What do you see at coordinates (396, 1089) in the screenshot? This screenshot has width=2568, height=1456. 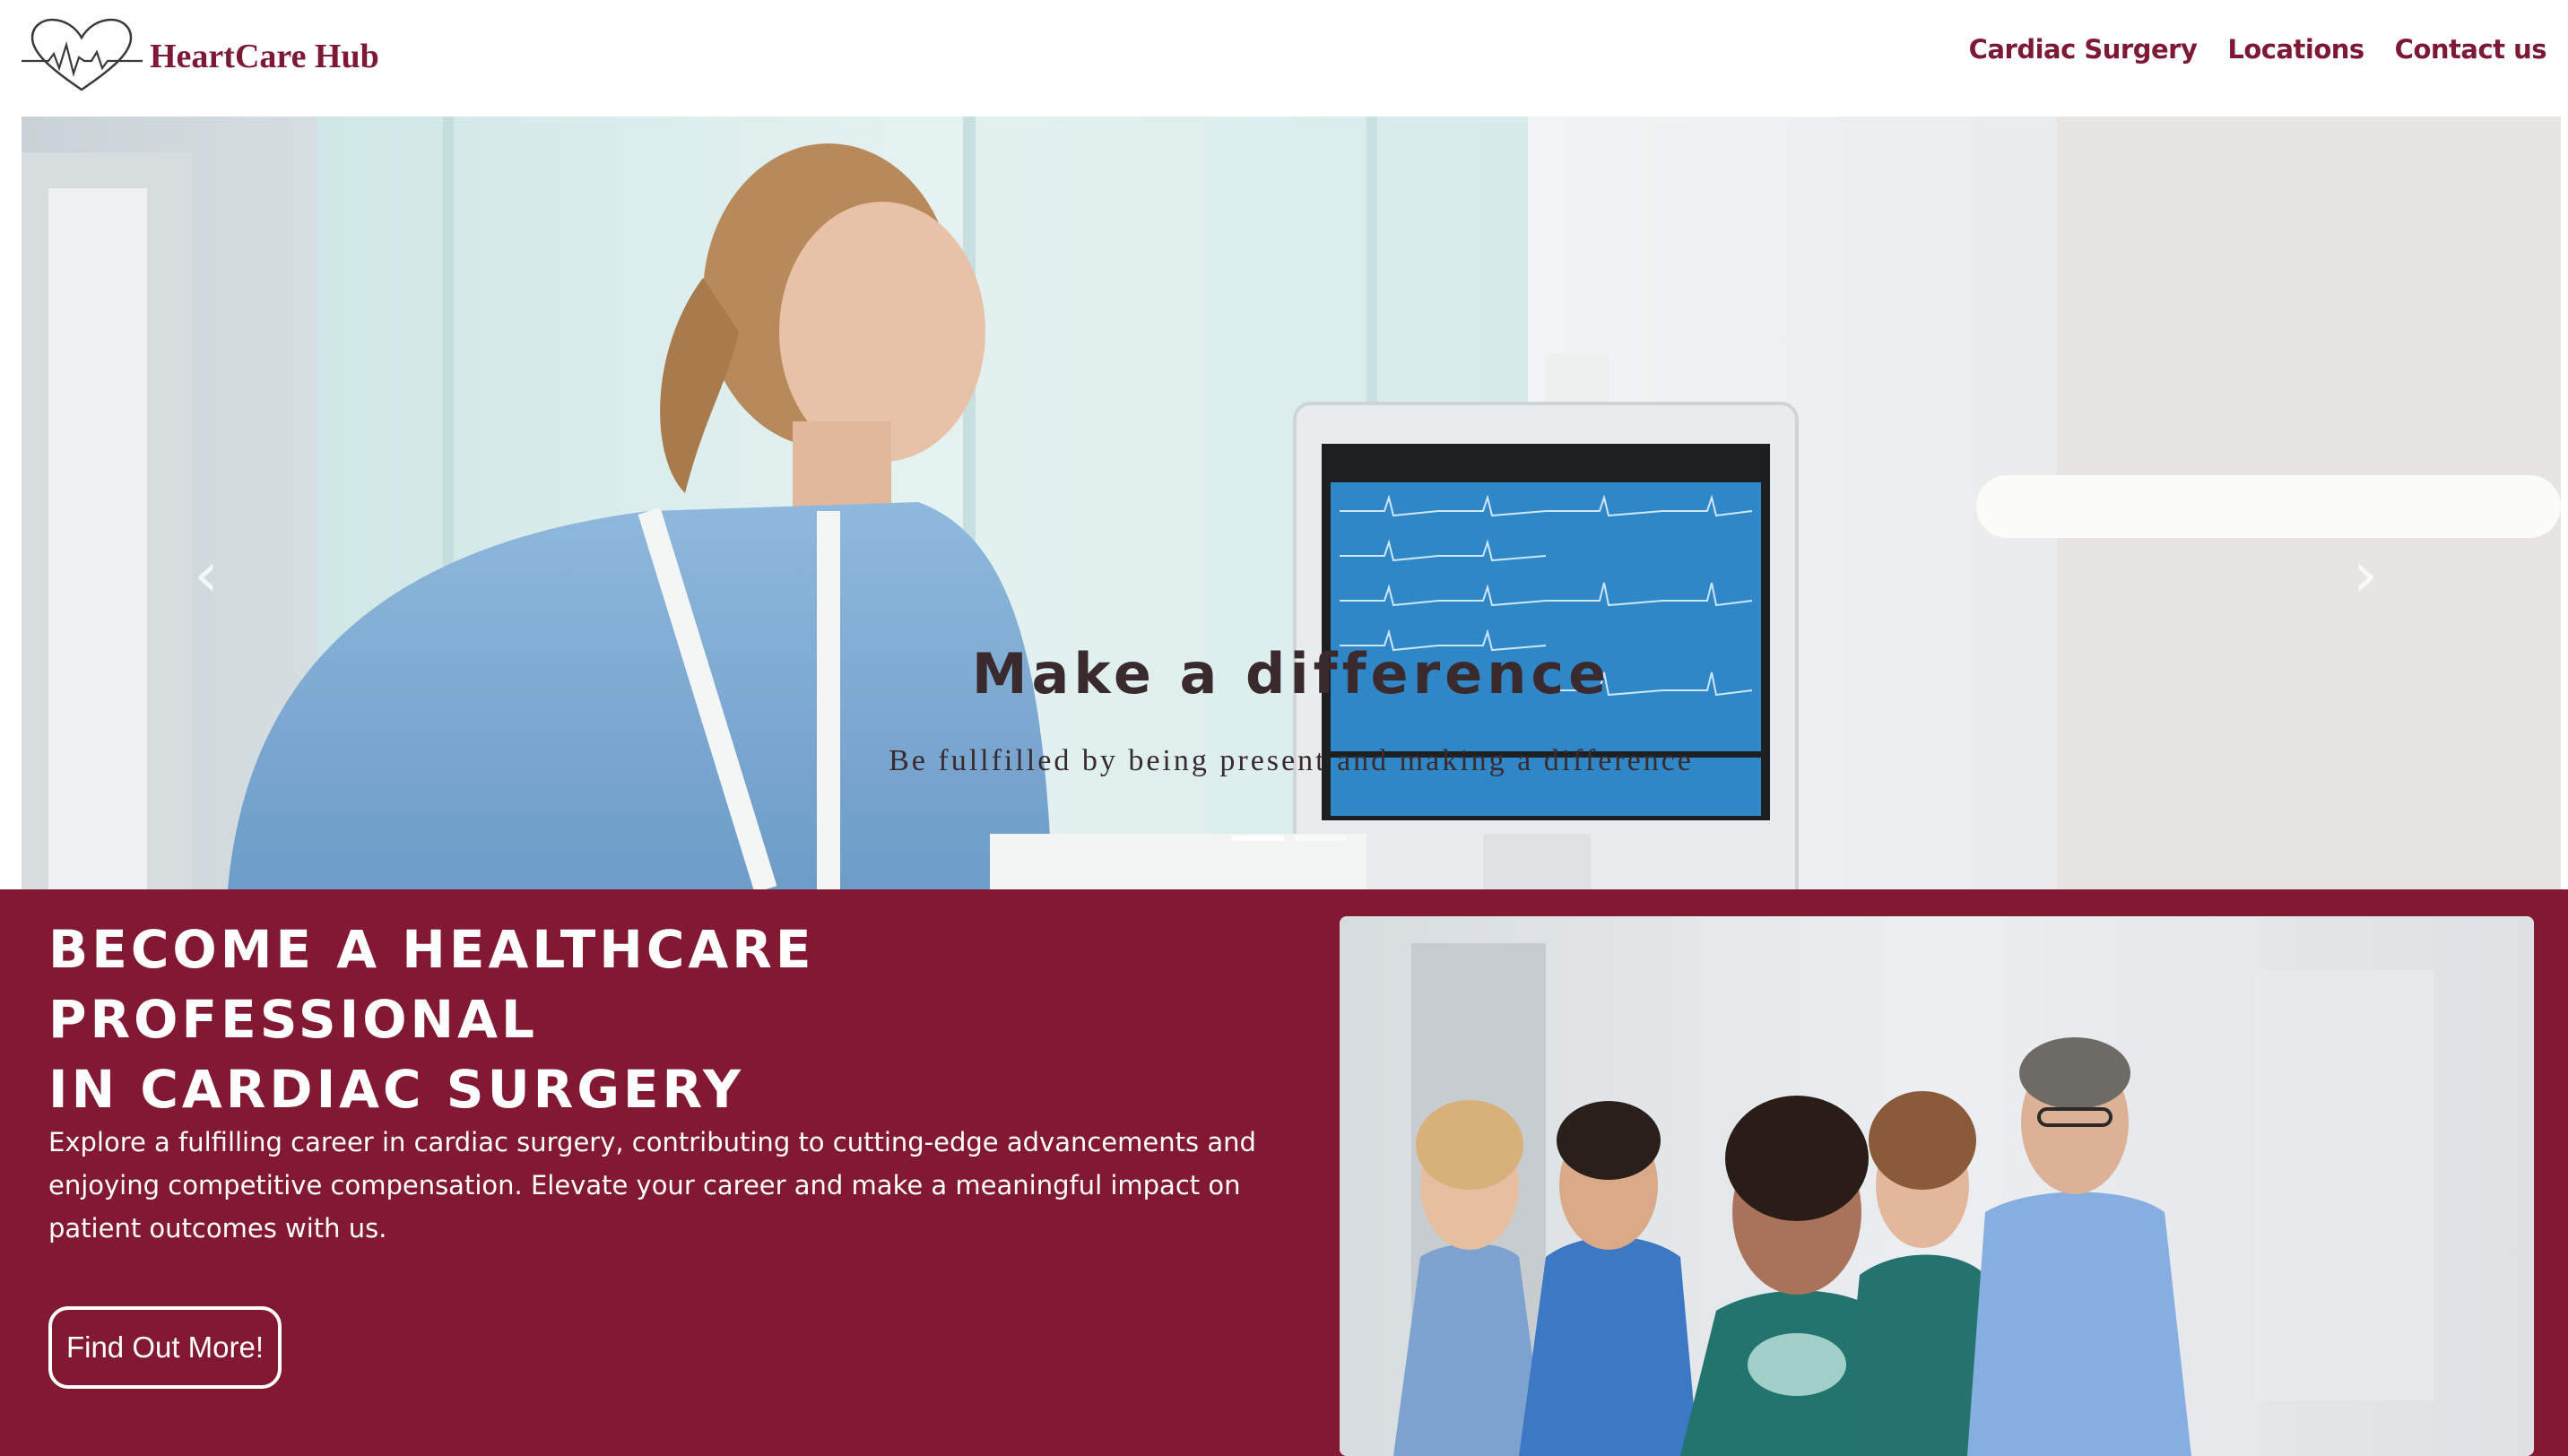 I see `promo-title-line-2: IN CARDIAC SURGERY` at bounding box center [396, 1089].